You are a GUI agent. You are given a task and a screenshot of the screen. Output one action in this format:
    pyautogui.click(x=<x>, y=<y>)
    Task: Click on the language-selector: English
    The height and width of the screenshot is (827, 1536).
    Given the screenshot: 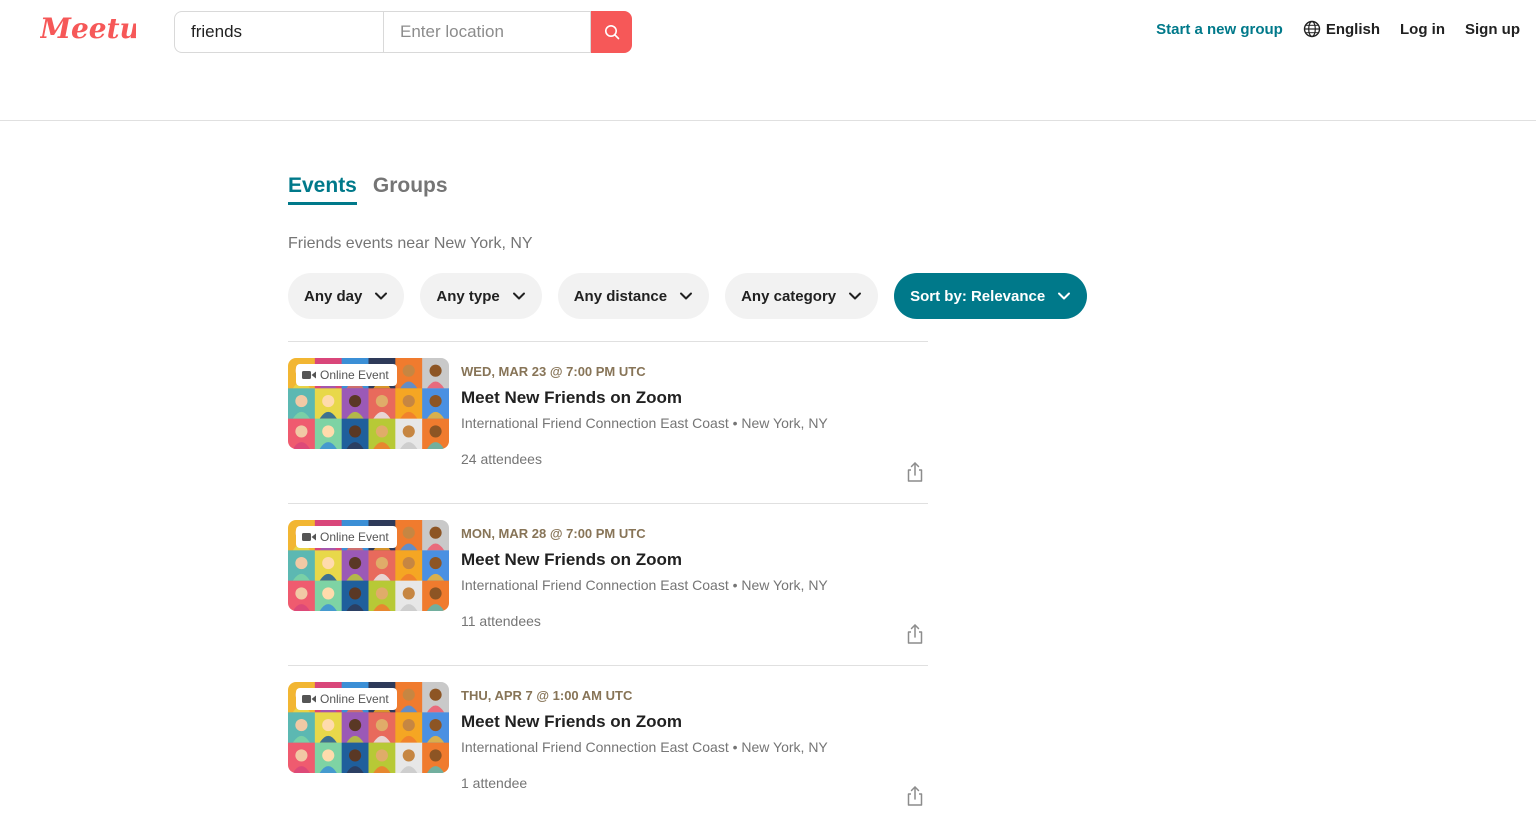 What is the action you would take?
    pyautogui.click(x=1341, y=29)
    